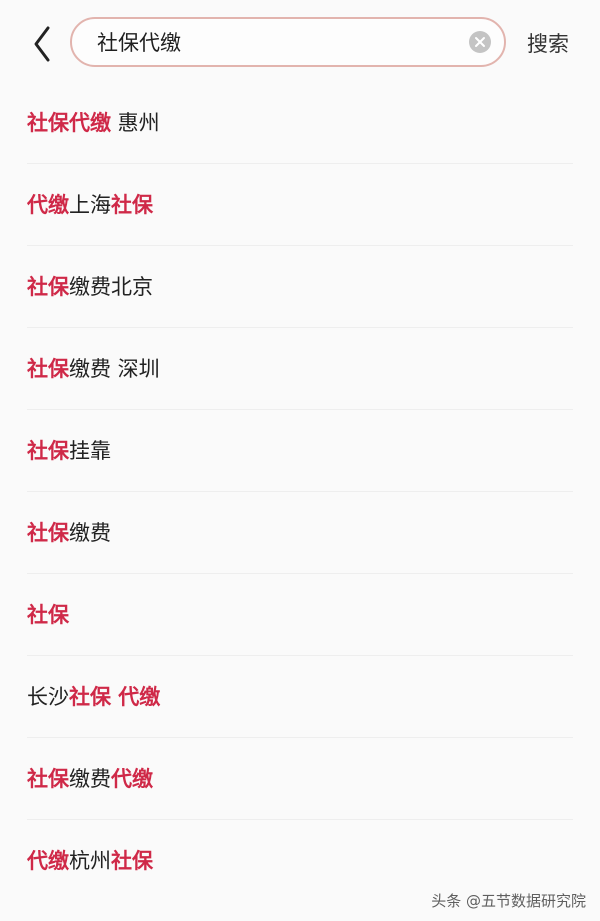  I want to click on suggestion-item: 社保代缴 惠州, so click(300, 123).